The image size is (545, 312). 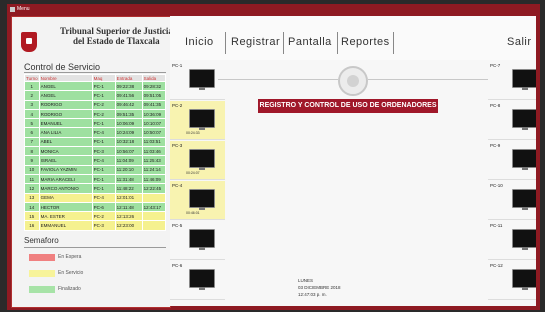 I want to click on cell-turno: 11, so click(x=32, y=179).